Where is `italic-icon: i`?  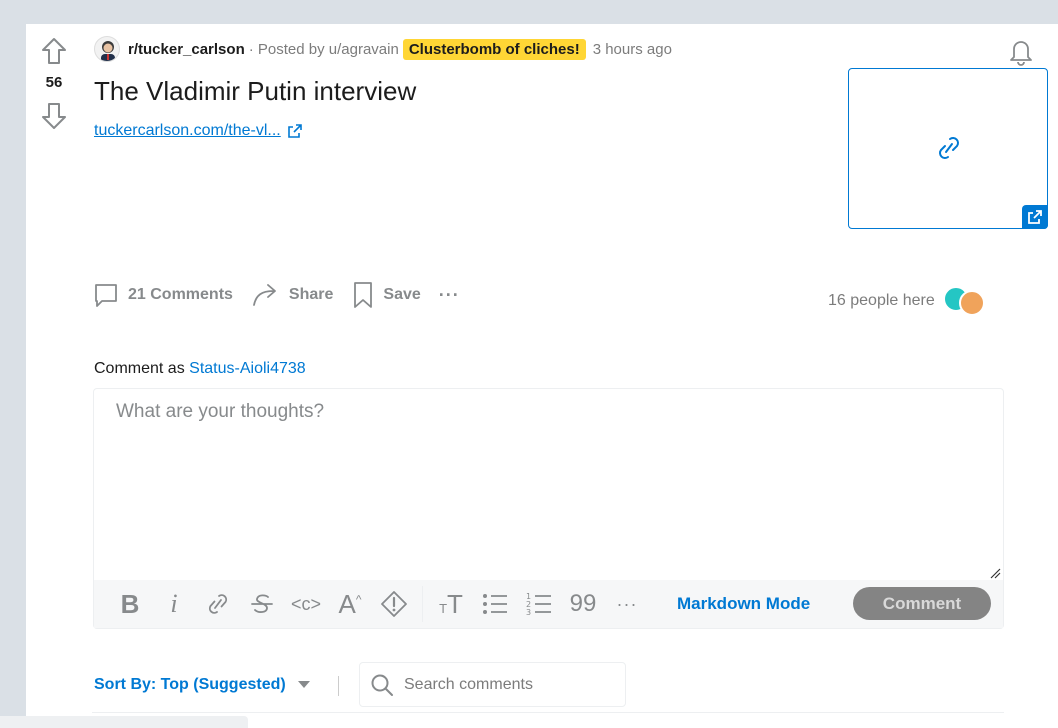
italic-icon: i is located at coordinates (174, 603).